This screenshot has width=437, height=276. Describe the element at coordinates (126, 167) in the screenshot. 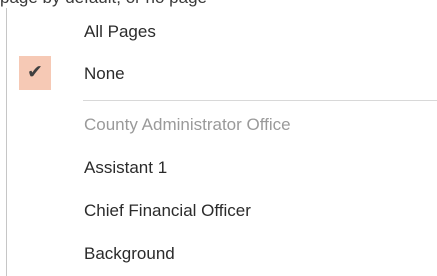

I see `menu-item-label: Assistant 1` at that location.